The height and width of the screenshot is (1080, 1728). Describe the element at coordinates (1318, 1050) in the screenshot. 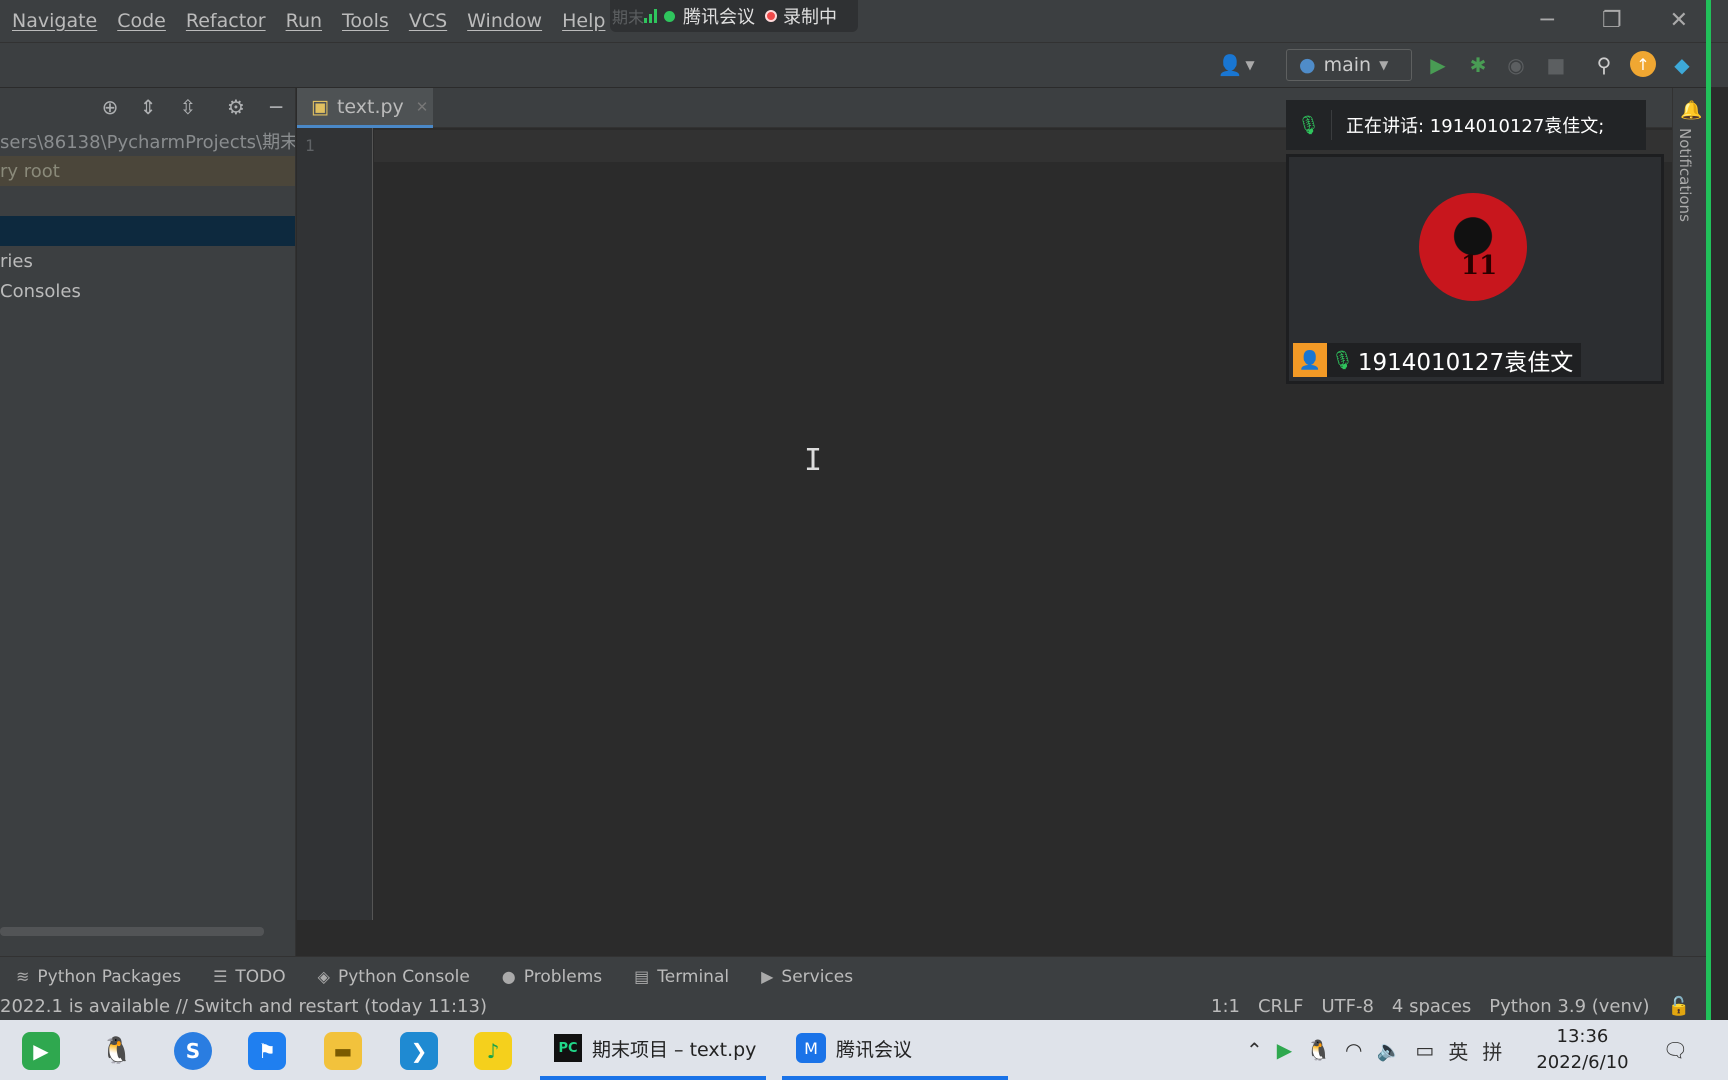

I see `qq-tray-icon: 🐧` at that location.